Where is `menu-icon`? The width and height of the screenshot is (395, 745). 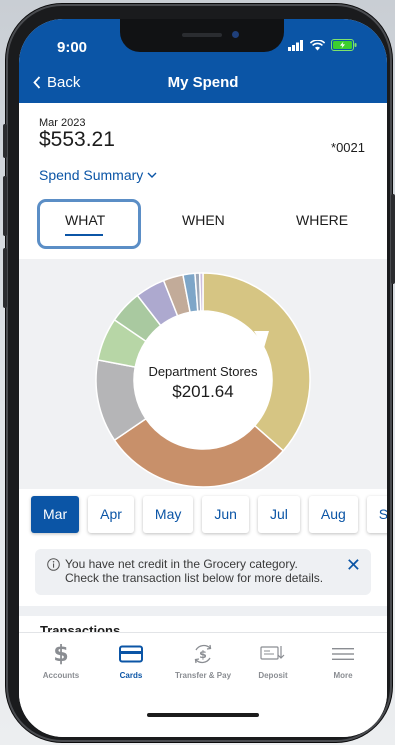
menu-icon is located at coordinates (343, 654).